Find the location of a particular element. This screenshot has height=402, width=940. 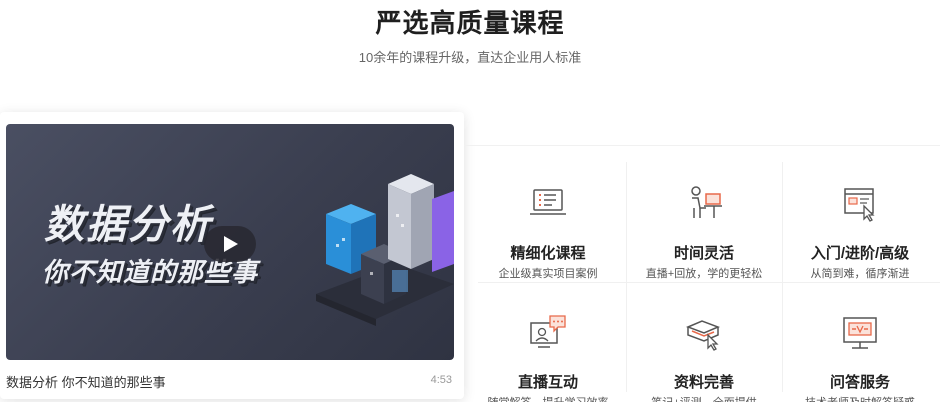

feature-item: 入门/进阶/高级 从简到难，循序渐进 is located at coordinates (860, 222).